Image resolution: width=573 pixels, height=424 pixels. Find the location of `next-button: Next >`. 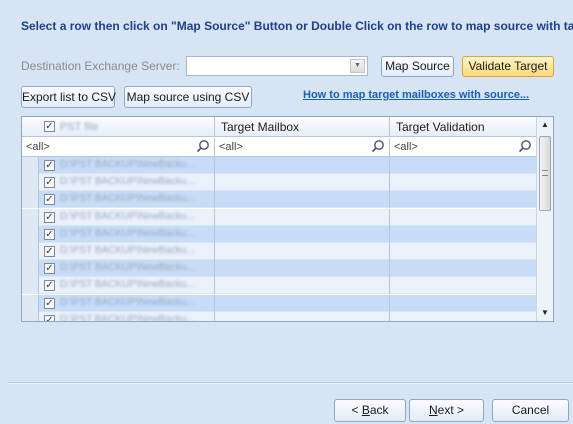

next-button: Next > is located at coordinates (446, 410).